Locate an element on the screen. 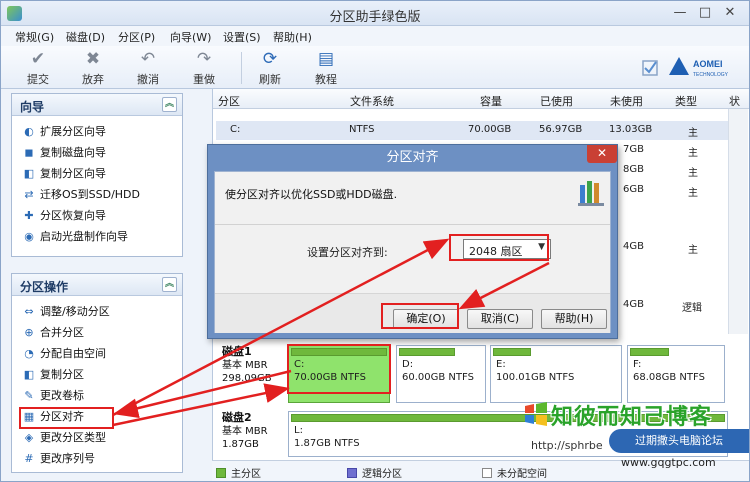  op-resize-move: ⇔ 调整/移动分区 is located at coordinates (97, 311).